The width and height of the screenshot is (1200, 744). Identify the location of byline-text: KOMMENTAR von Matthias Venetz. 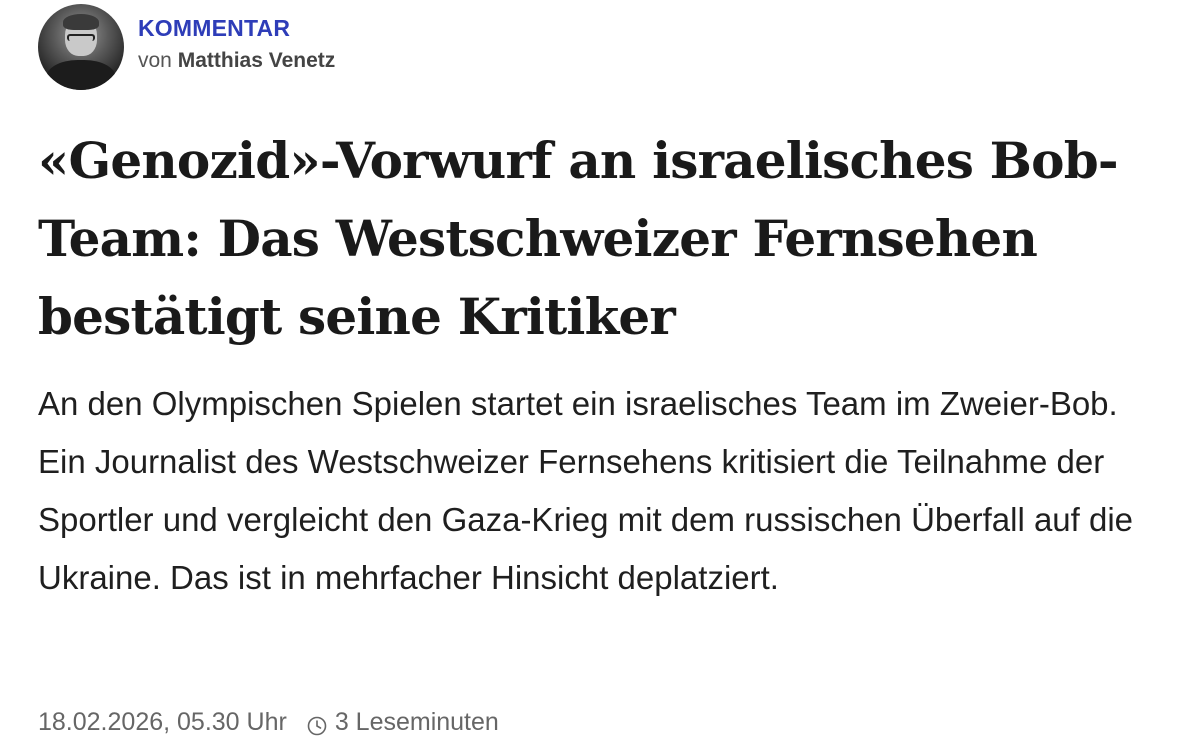
(236, 45).